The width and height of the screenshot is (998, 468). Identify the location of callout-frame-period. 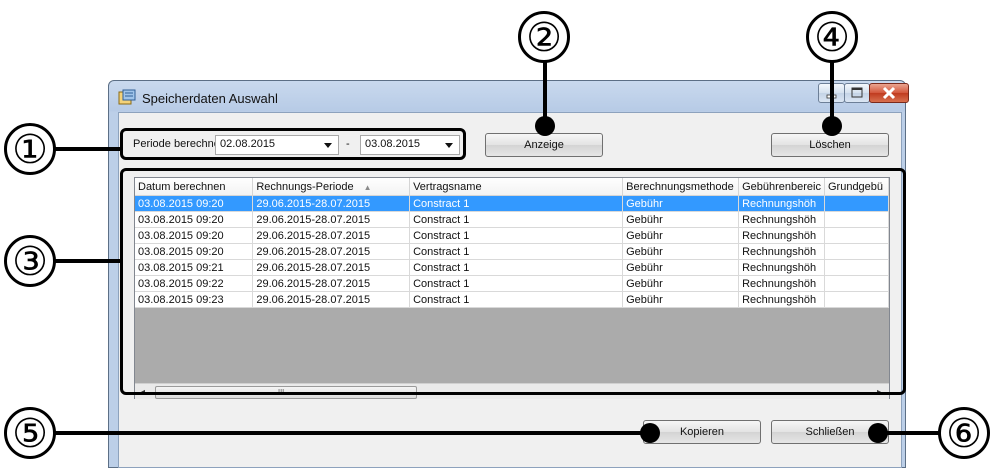
(293, 144).